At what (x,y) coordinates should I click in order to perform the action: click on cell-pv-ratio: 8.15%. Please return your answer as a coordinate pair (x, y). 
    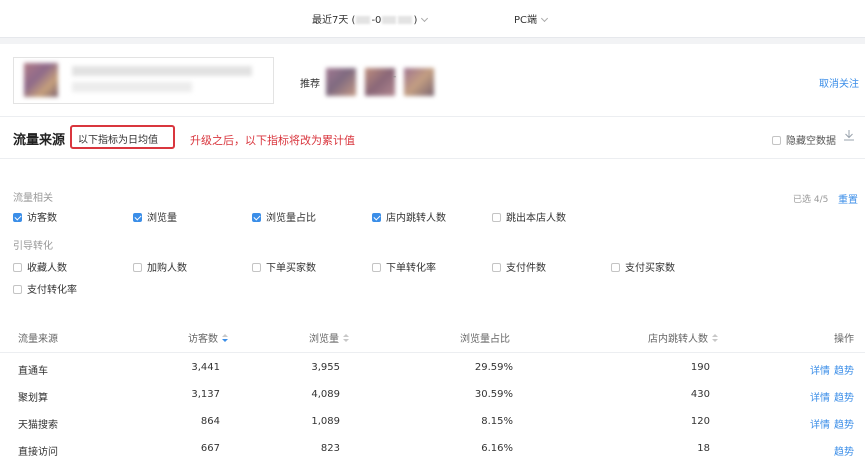
    Looking at the image, I should click on (497, 421).